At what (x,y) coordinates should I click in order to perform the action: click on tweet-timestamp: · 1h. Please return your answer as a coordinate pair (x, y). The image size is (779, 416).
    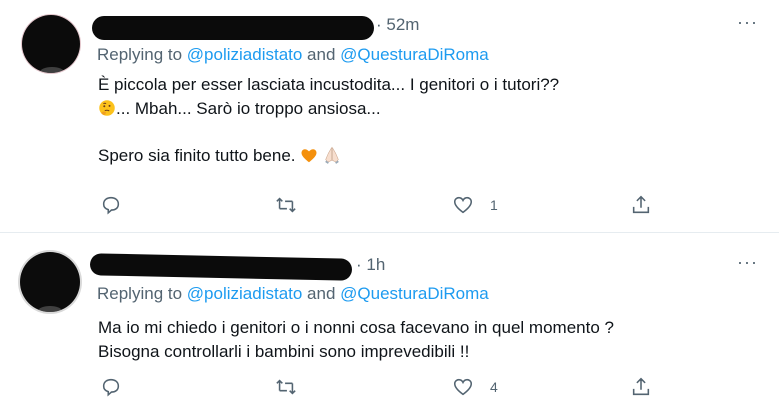
    Looking at the image, I should click on (370, 265).